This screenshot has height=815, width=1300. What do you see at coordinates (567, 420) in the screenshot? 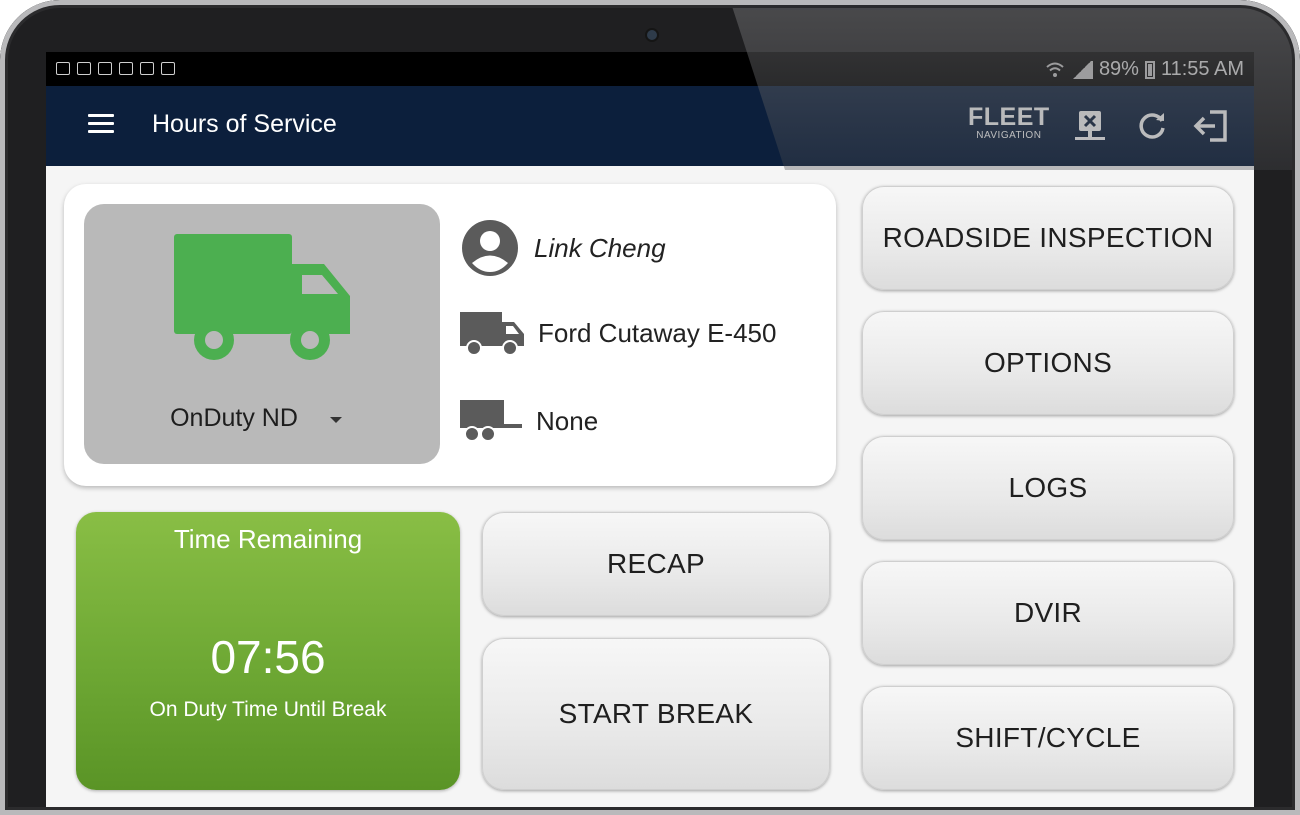
I see `trailer-name: None` at bounding box center [567, 420].